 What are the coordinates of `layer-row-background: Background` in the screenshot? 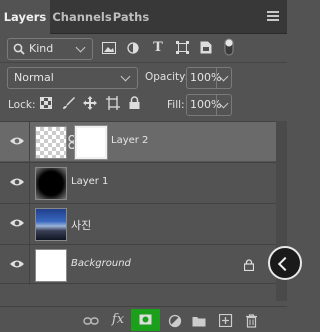 It's located at (138, 264).